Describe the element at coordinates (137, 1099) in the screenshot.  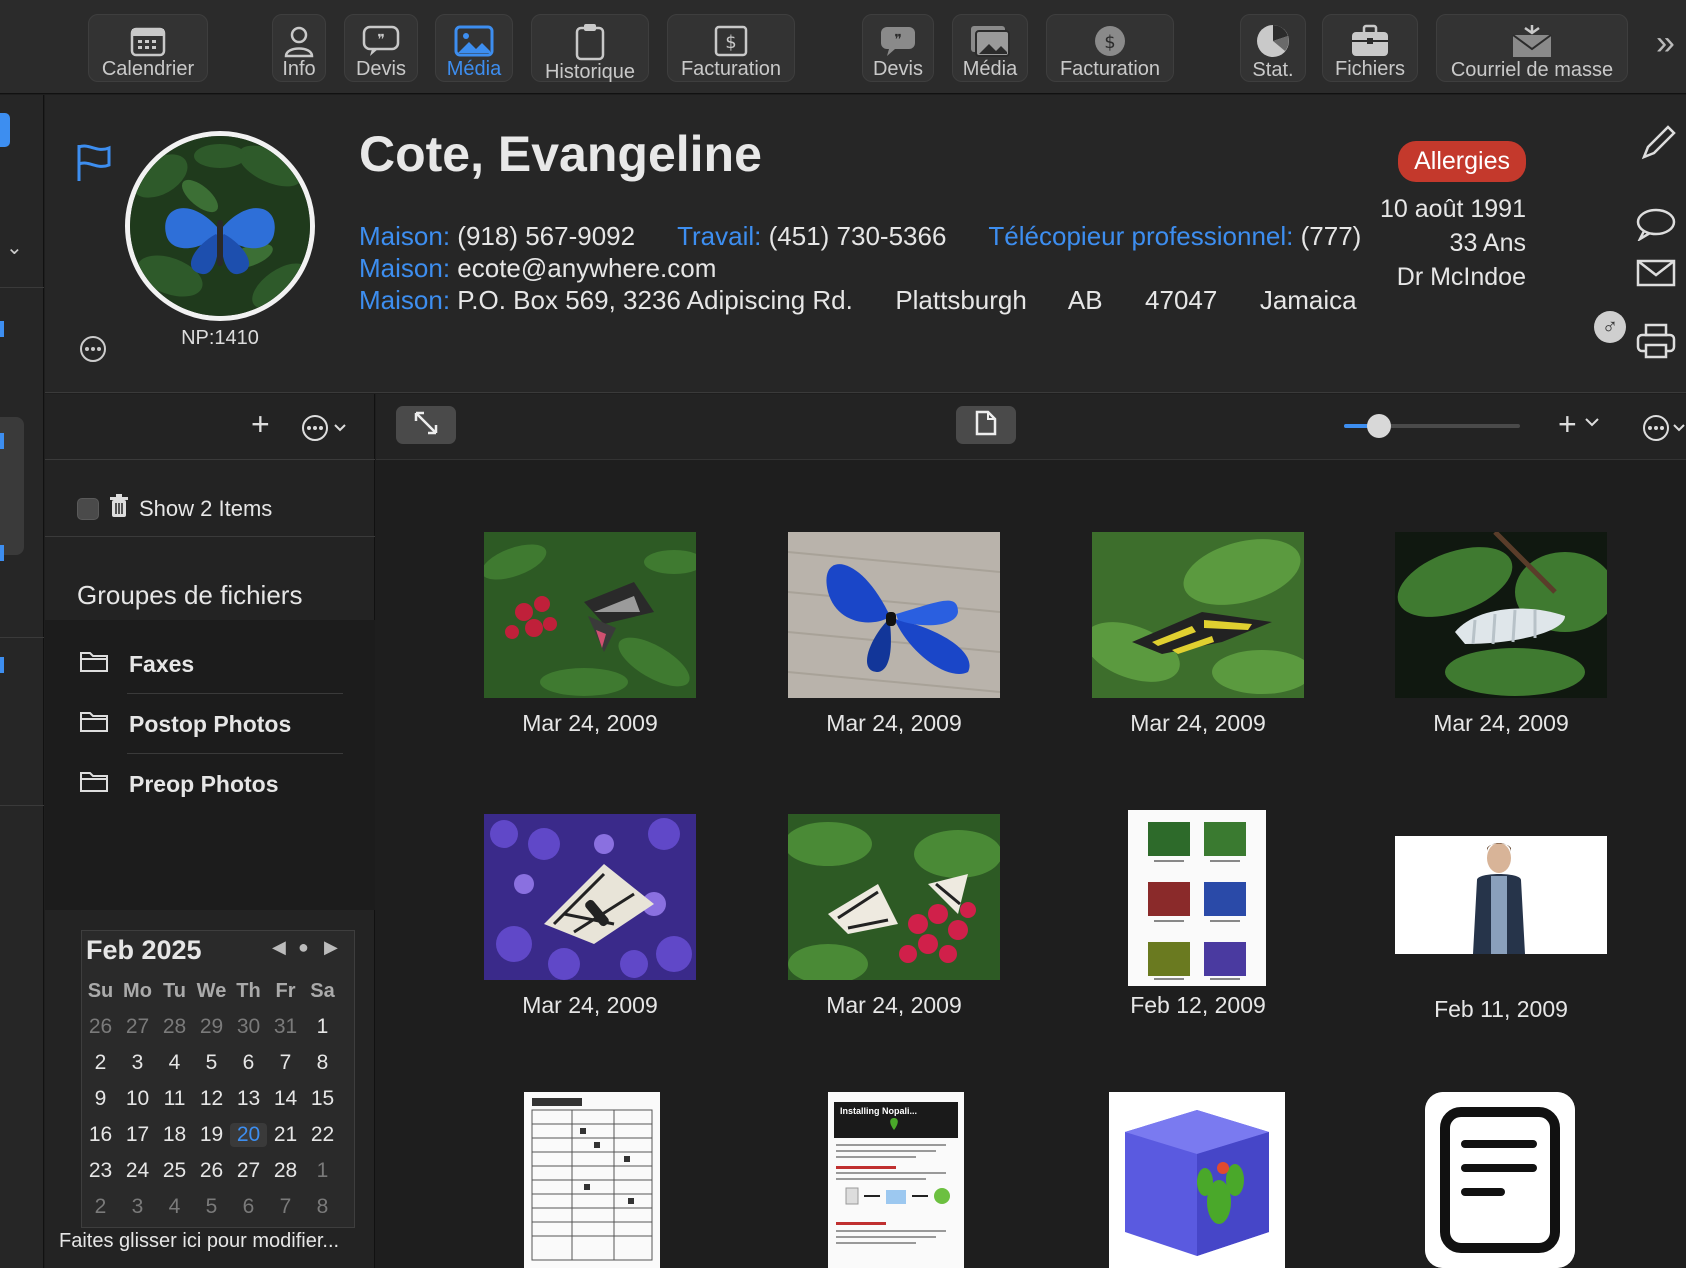
I see `calendar-day: 10` at that location.